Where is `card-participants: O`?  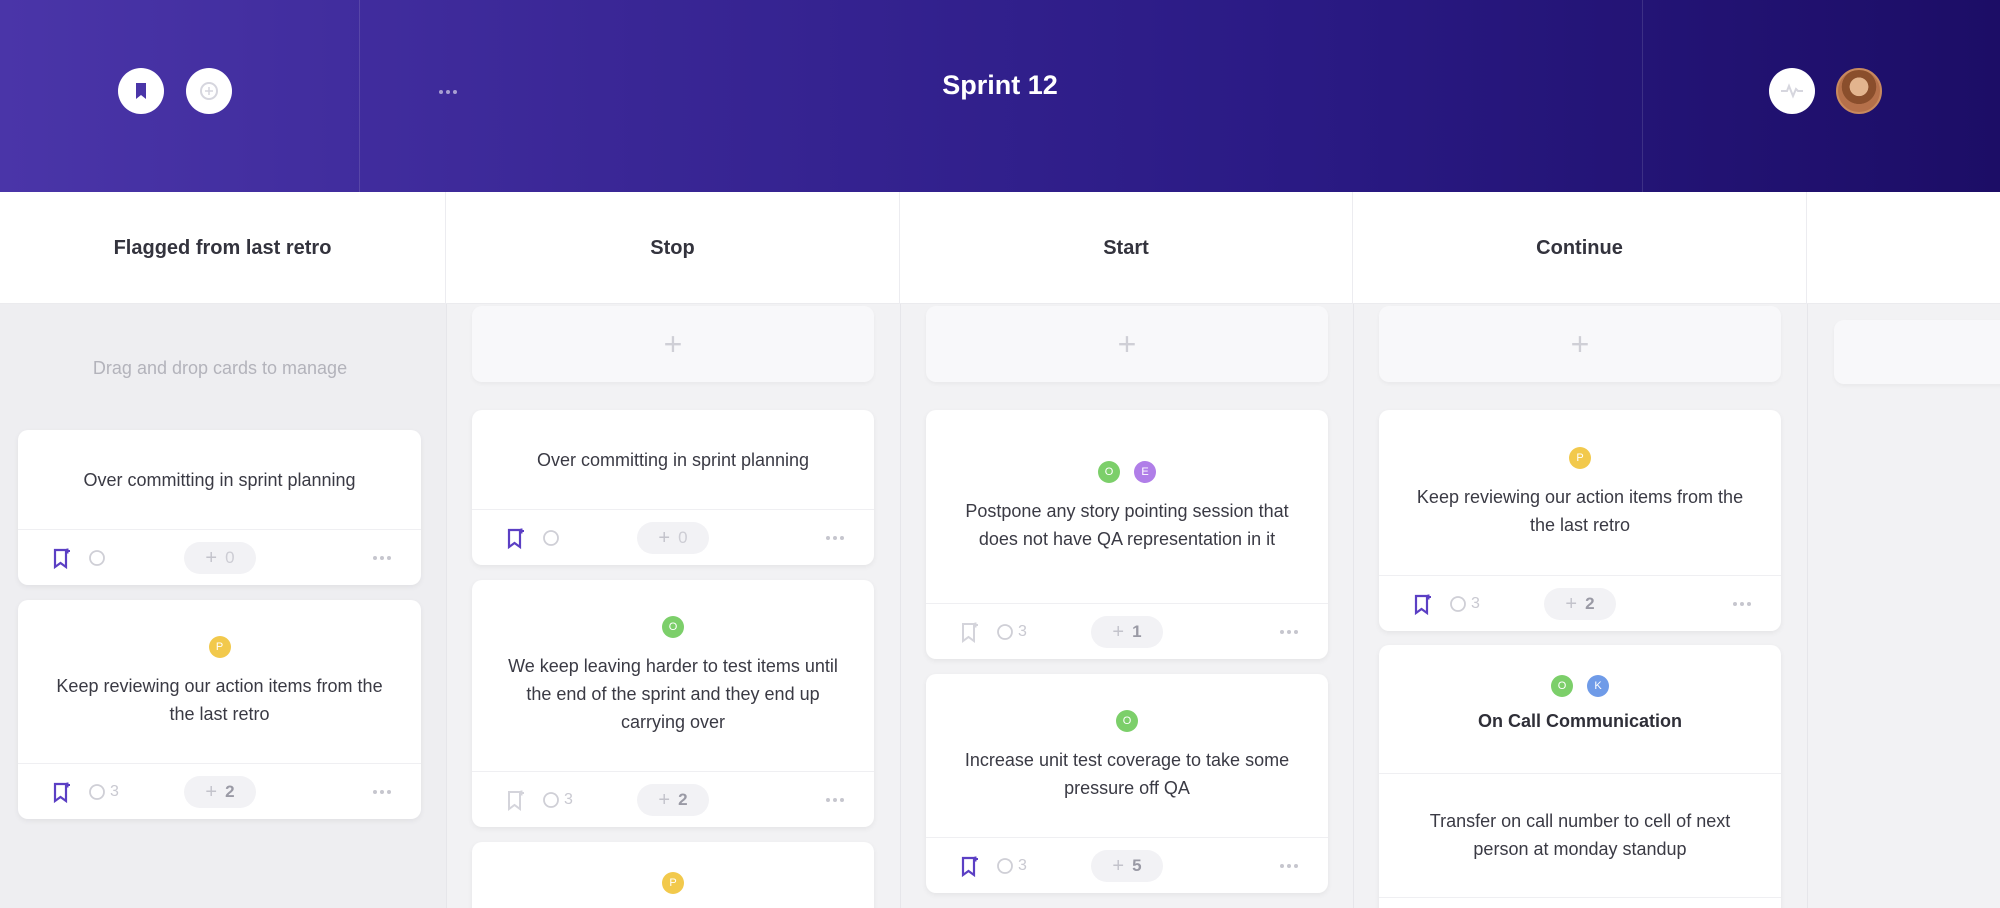 card-participants: O is located at coordinates (1127, 720).